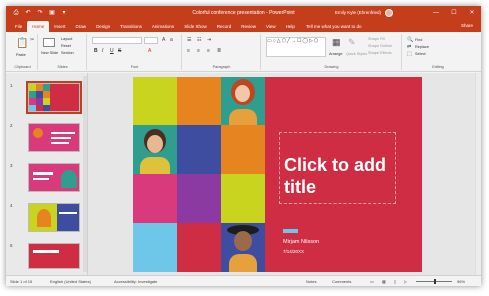 This screenshot has width=489, height=296. I want to click on customize-icon: ▾, so click(64, 13).